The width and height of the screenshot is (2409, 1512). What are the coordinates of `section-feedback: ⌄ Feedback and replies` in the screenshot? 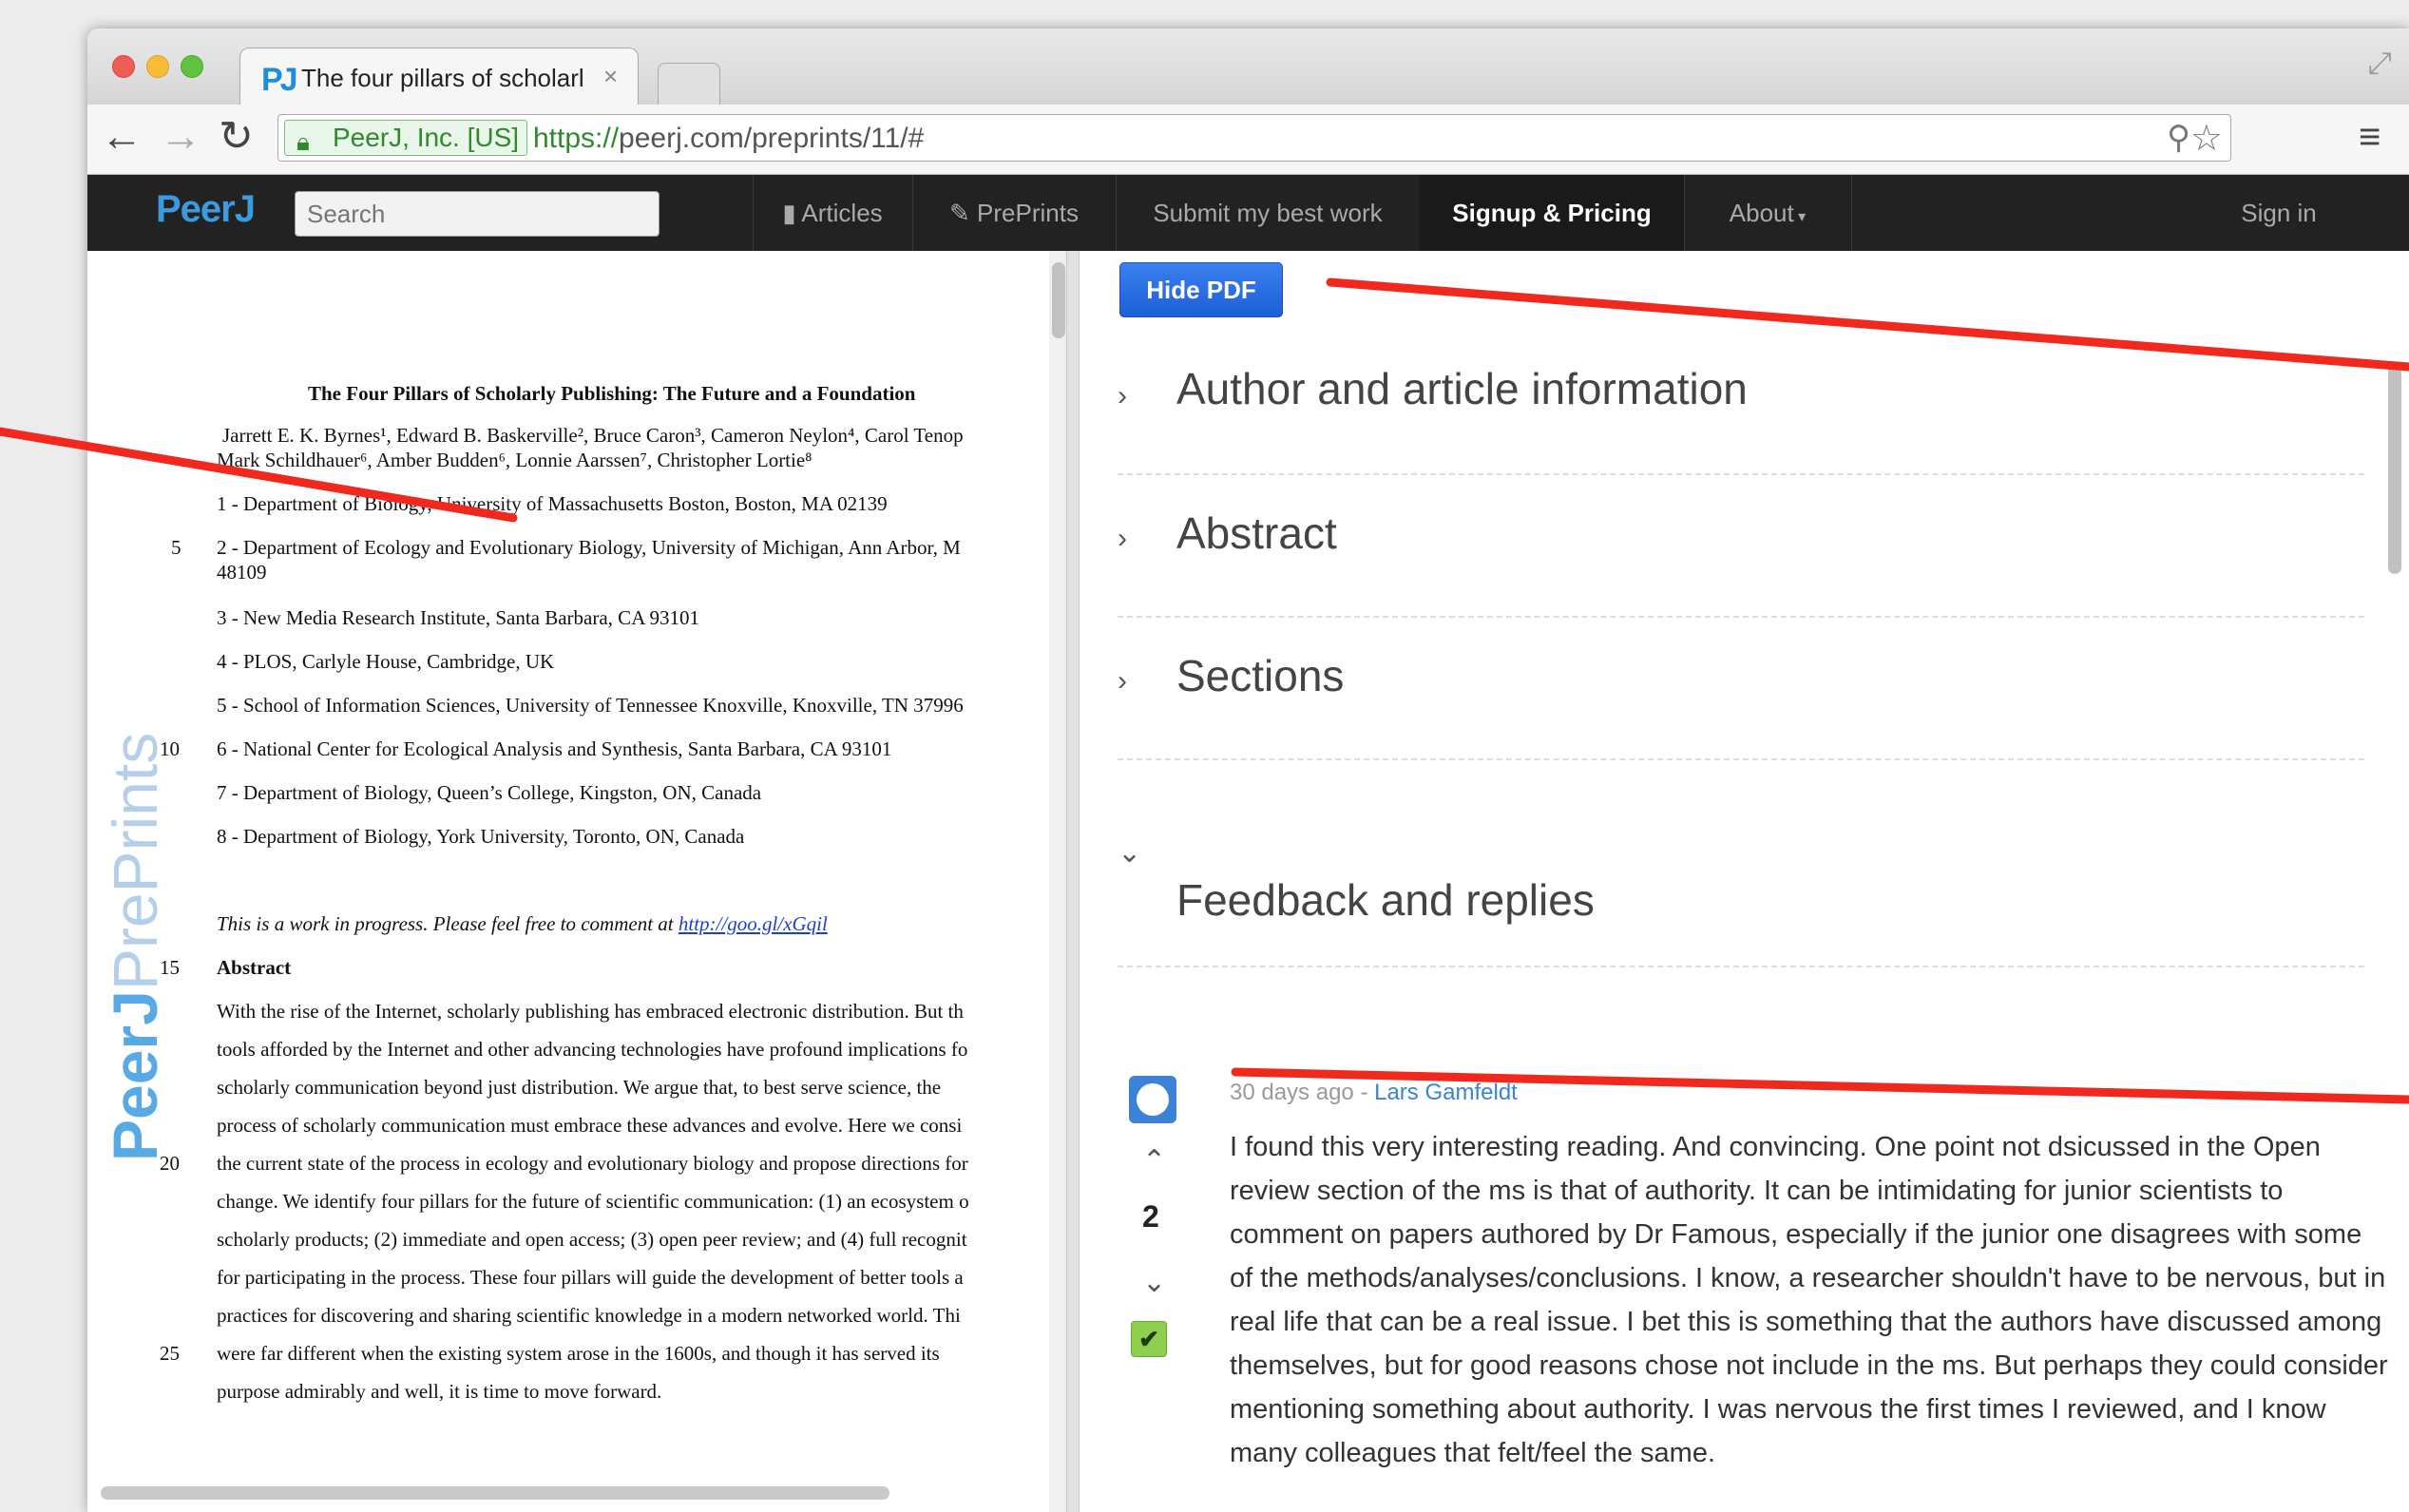 It's located at (1741, 863).